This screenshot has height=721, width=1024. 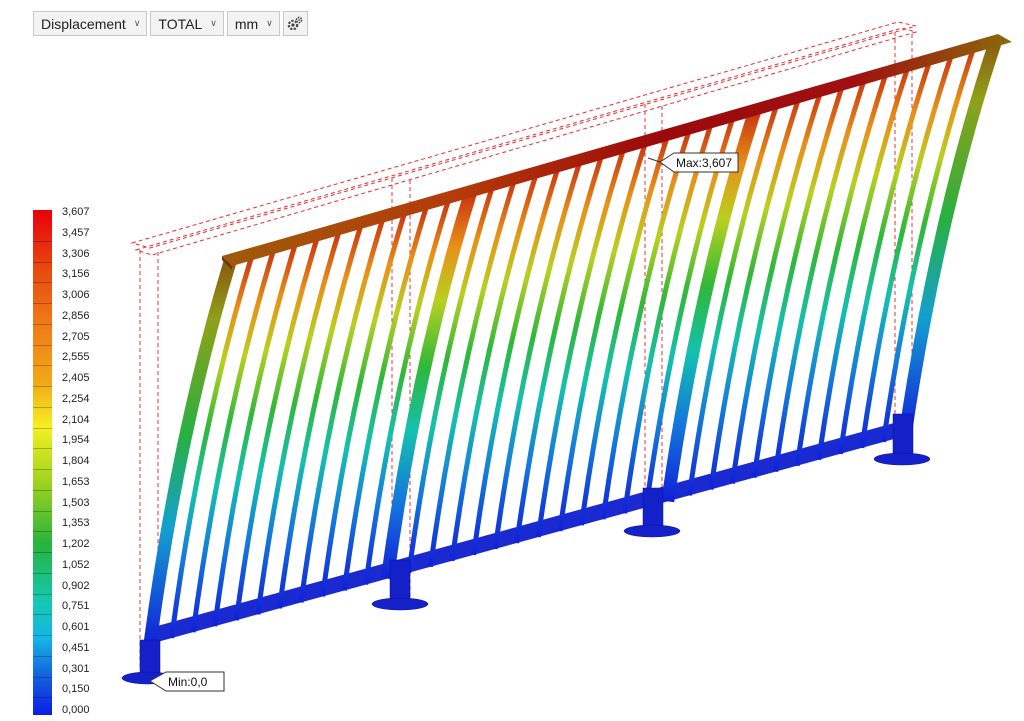 What do you see at coordinates (76, 419) in the screenshot?
I see `legend-value: 2,104` at bounding box center [76, 419].